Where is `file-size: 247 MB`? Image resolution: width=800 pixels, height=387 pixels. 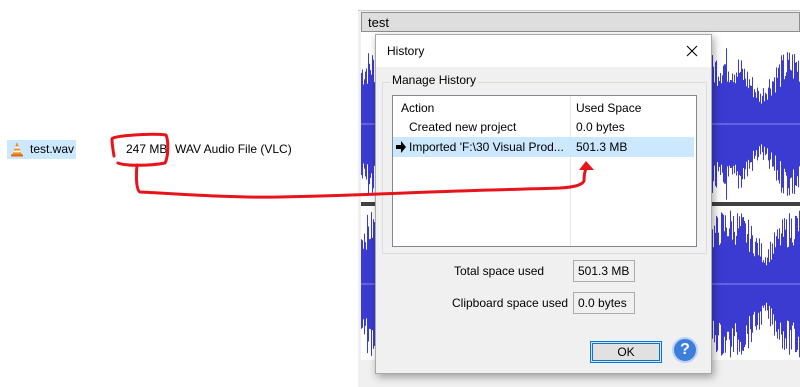
file-size: 247 MB is located at coordinates (147, 149).